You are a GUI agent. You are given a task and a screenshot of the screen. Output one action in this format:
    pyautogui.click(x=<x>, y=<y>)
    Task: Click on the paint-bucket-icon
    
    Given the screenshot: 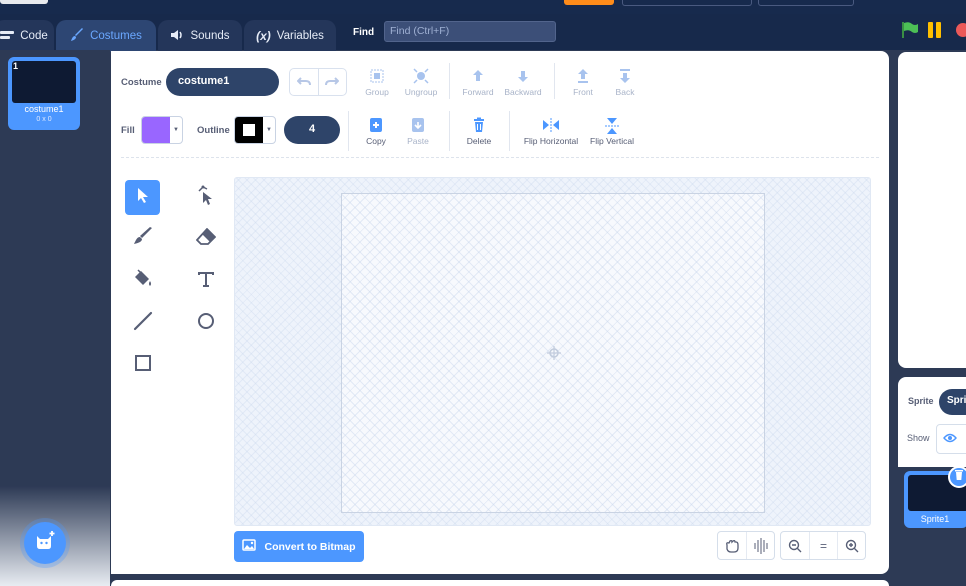 What is the action you would take?
    pyautogui.click(x=143, y=281)
    